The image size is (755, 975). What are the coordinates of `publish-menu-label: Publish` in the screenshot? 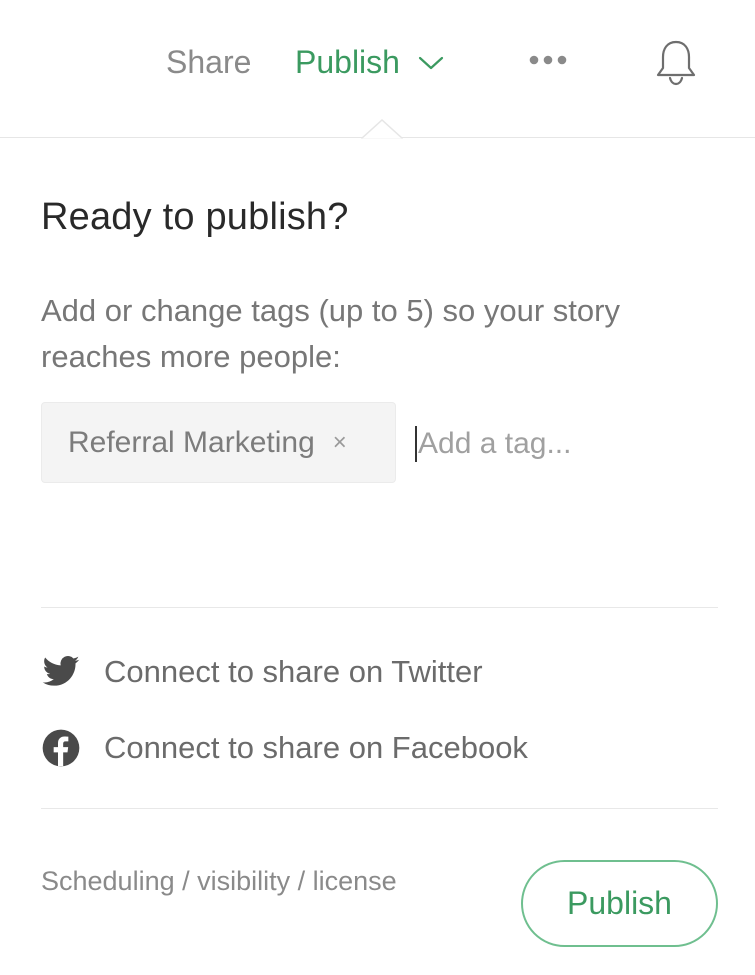 It's located at (347, 62).